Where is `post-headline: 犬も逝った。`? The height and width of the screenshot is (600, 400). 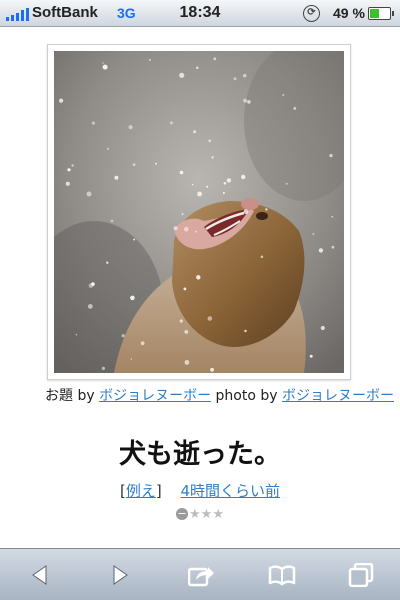
post-headline: 犬も逝った。 is located at coordinates (200, 454).